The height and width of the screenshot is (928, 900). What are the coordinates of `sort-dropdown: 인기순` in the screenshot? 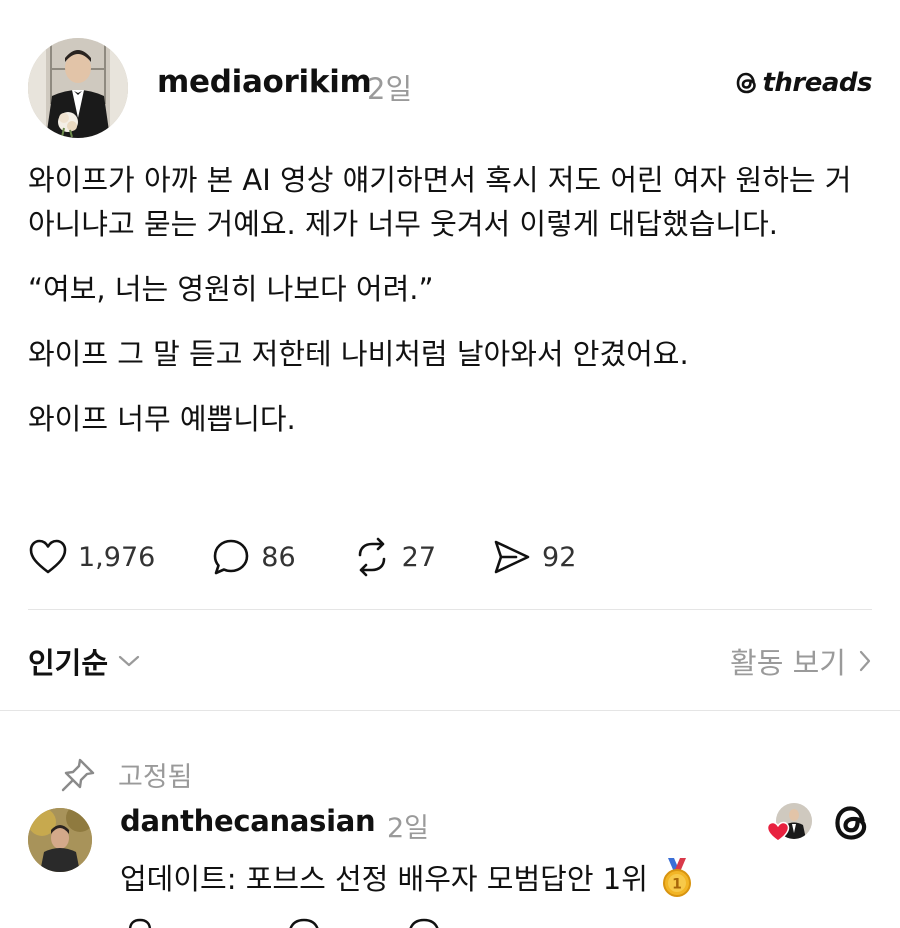 It's located at (84, 661).